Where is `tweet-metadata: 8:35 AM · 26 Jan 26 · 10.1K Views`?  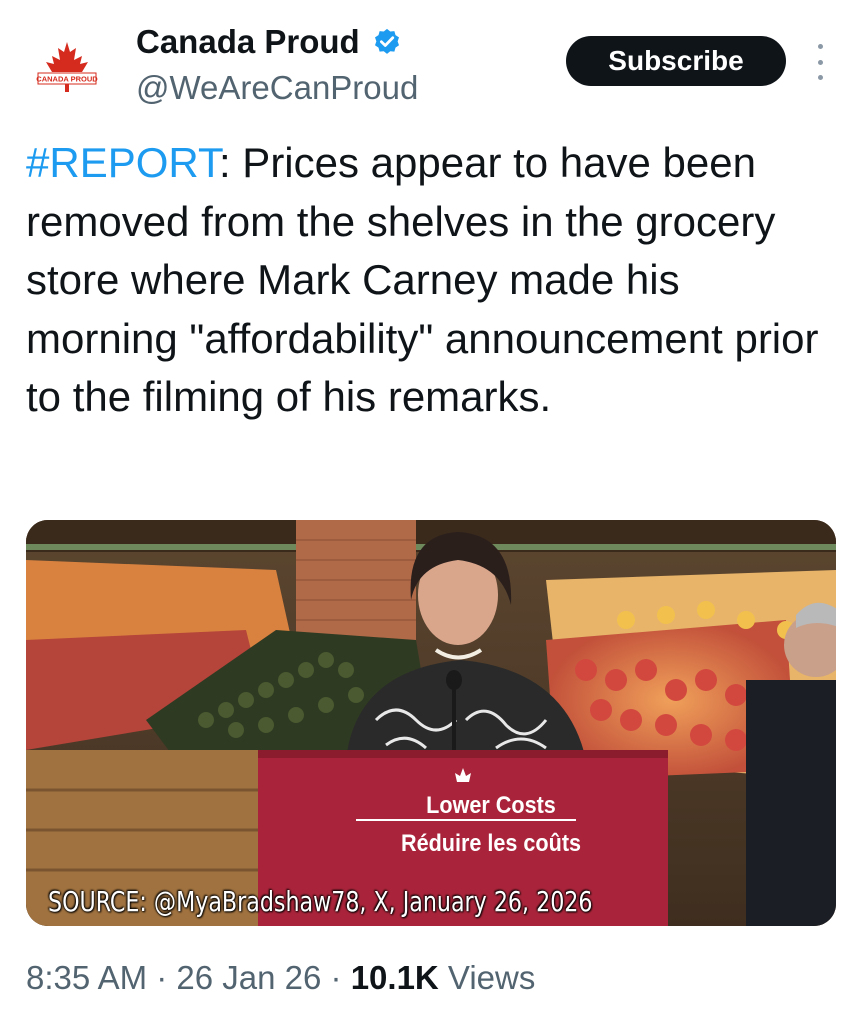 tweet-metadata: 8:35 AM · 26 Jan 26 · 10.1K Views is located at coordinates (280, 978).